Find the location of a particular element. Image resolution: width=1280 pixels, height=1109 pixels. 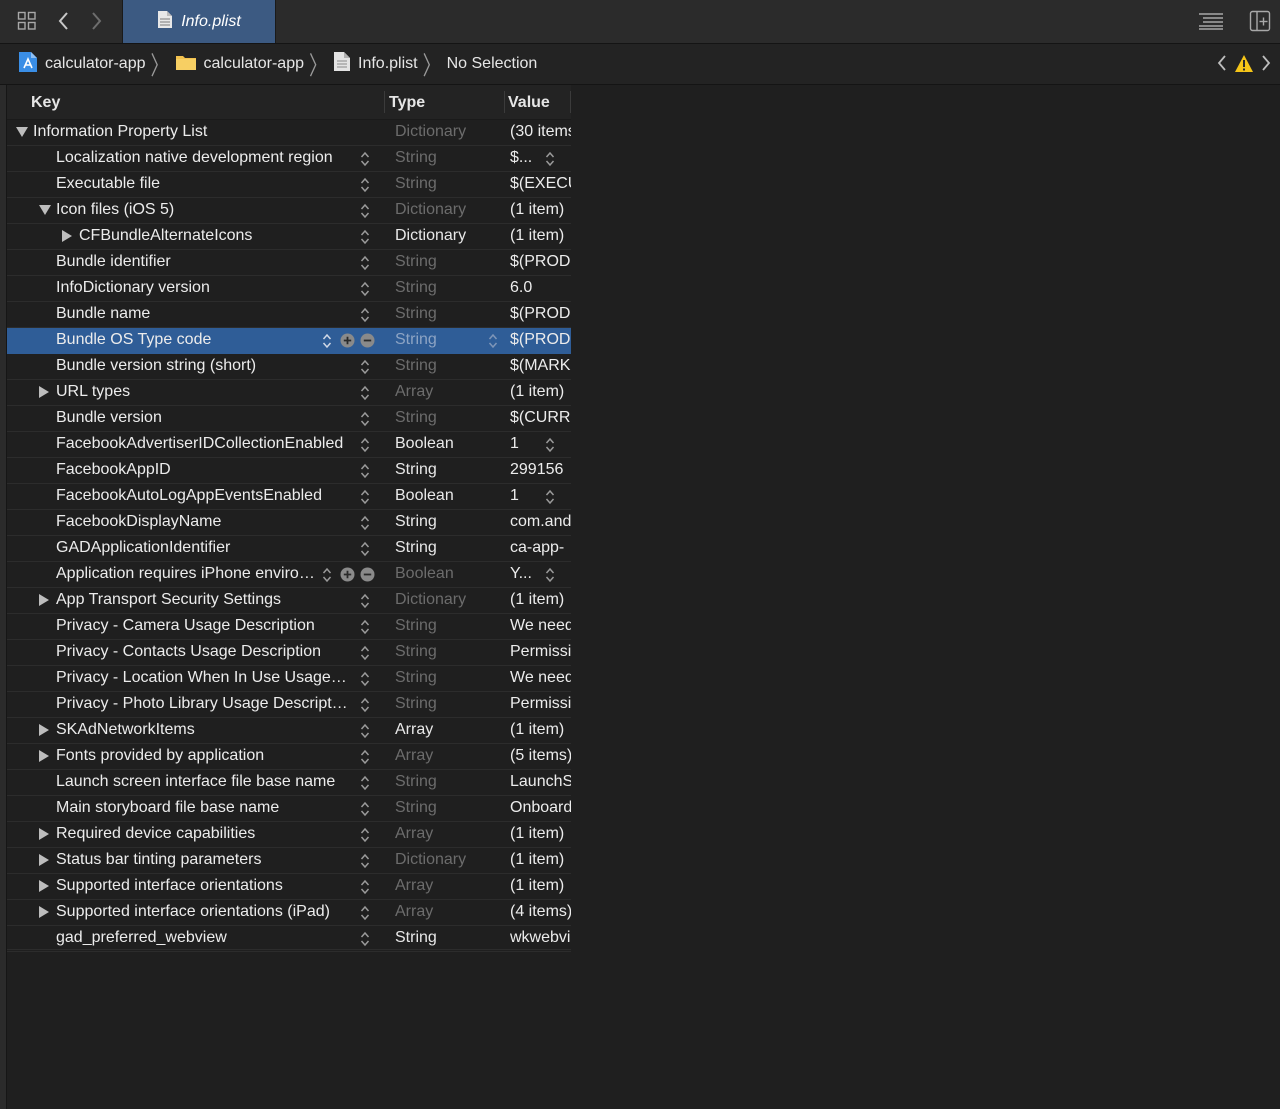

row-value: LaunchScreen is located at coordinates (540, 782).